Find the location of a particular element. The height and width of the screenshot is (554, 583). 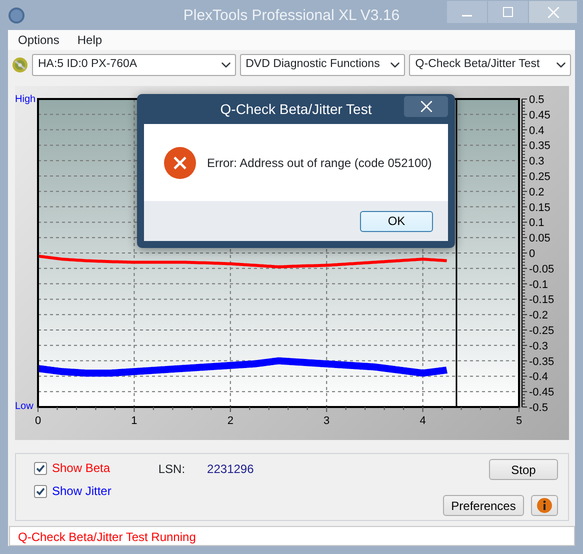

axis-label: 0.3 is located at coordinates (536, 162).